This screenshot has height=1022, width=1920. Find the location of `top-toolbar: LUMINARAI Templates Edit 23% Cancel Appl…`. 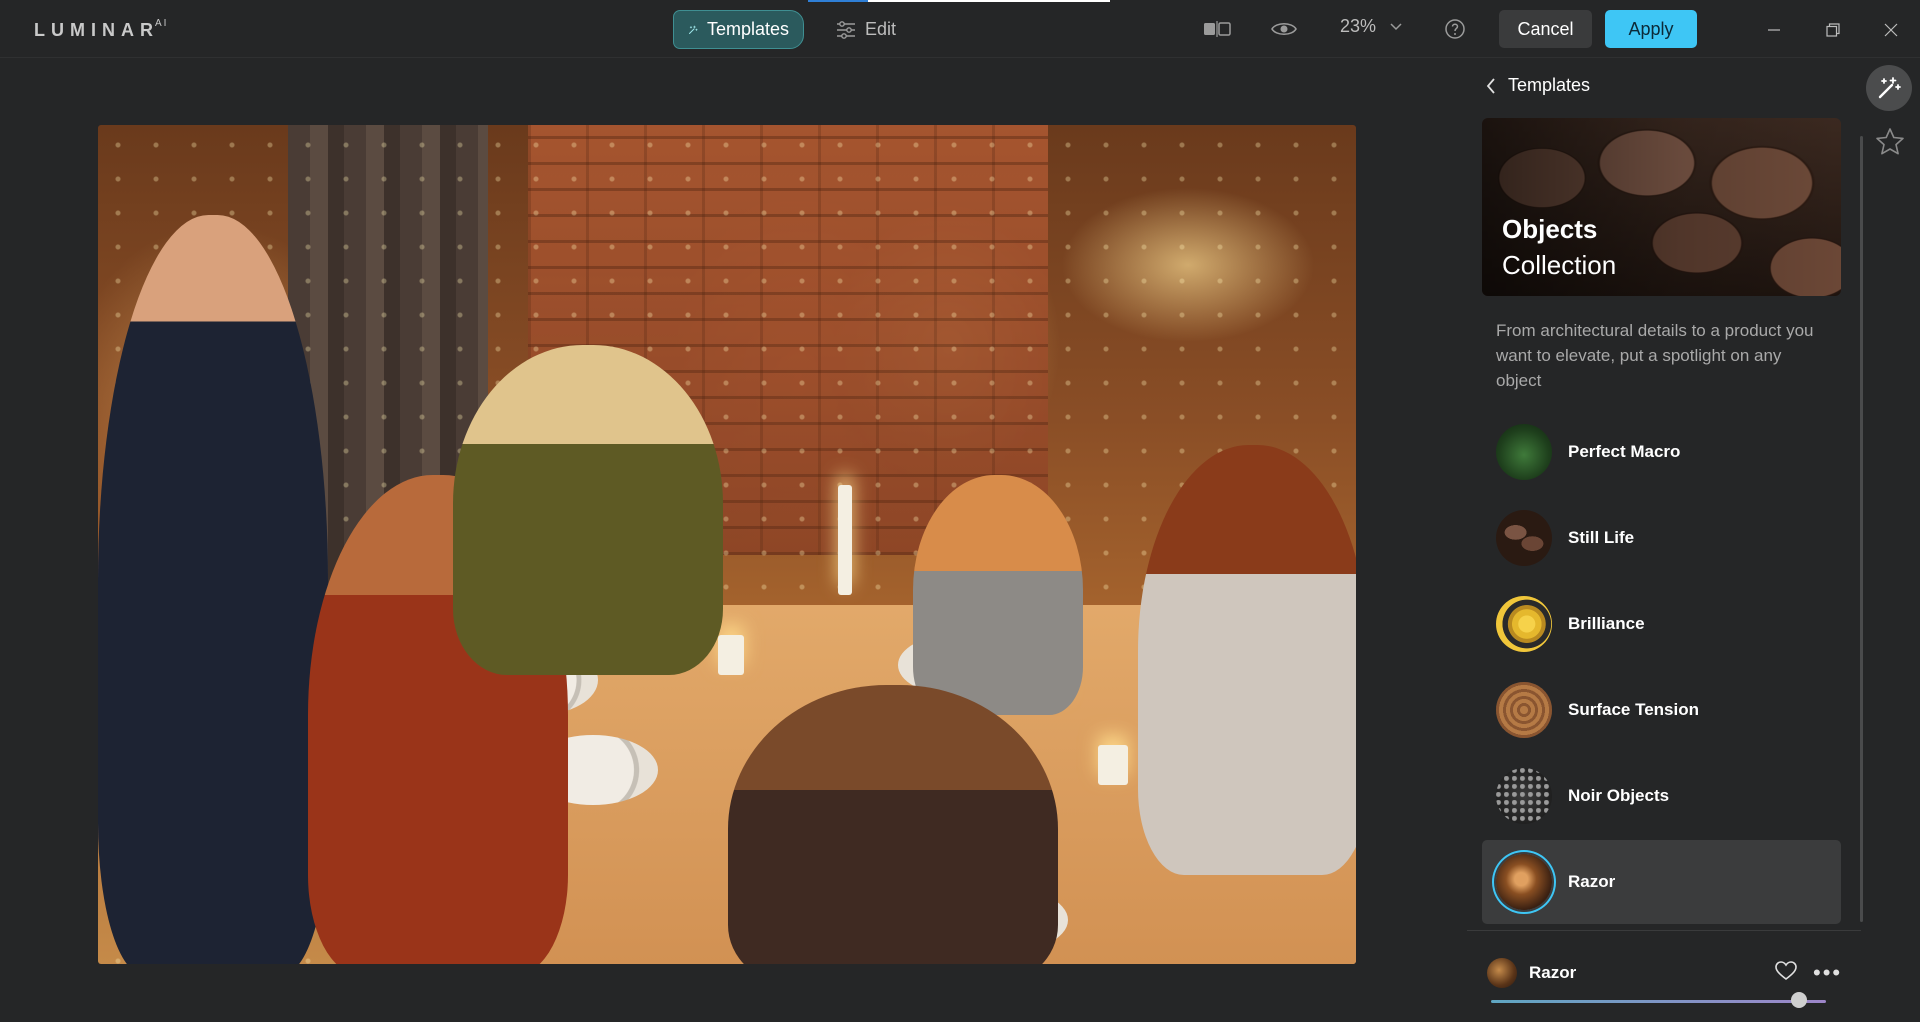

top-toolbar: LUMINARAI Templates Edit 23% Cancel Appl… is located at coordinates (960, 29).